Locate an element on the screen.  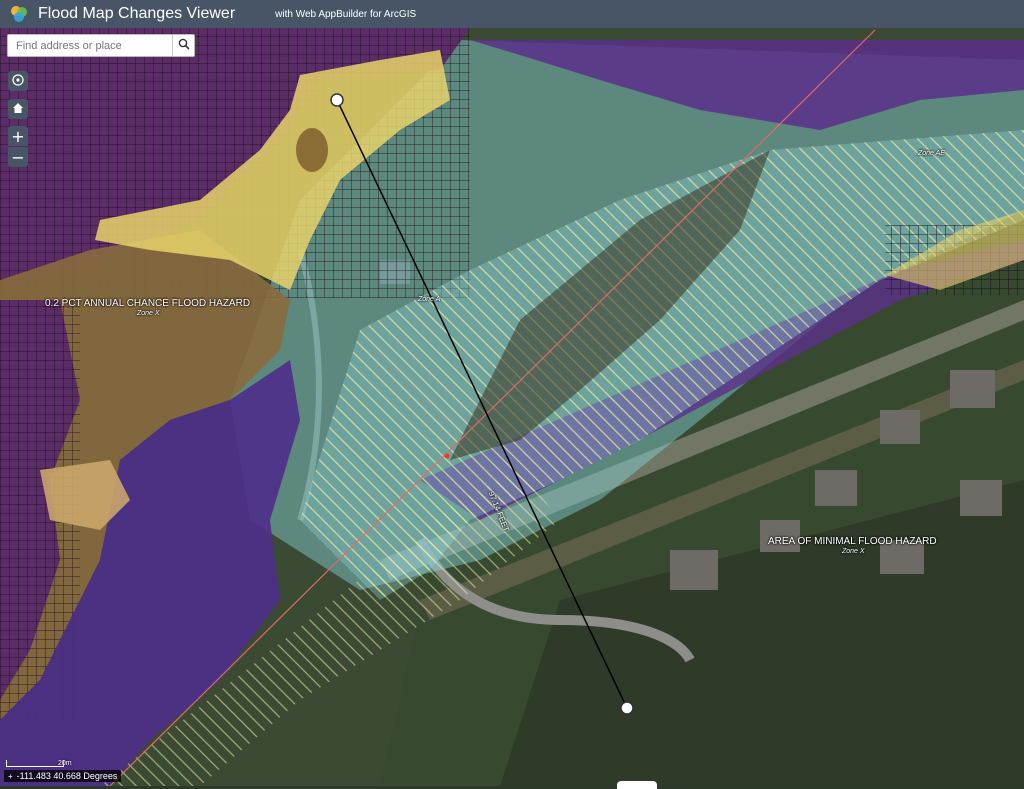
measure-end-vertex is located at coordinates (627, 708).